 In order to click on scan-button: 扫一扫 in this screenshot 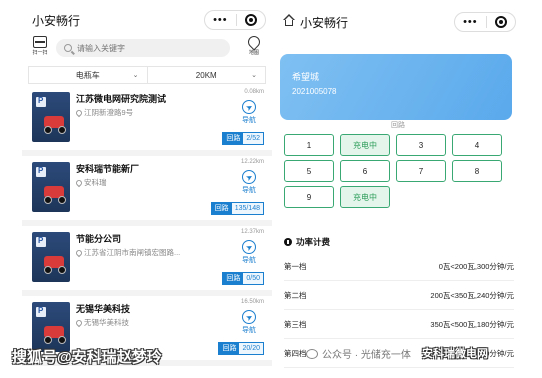, I will do `click(40, 46)`.